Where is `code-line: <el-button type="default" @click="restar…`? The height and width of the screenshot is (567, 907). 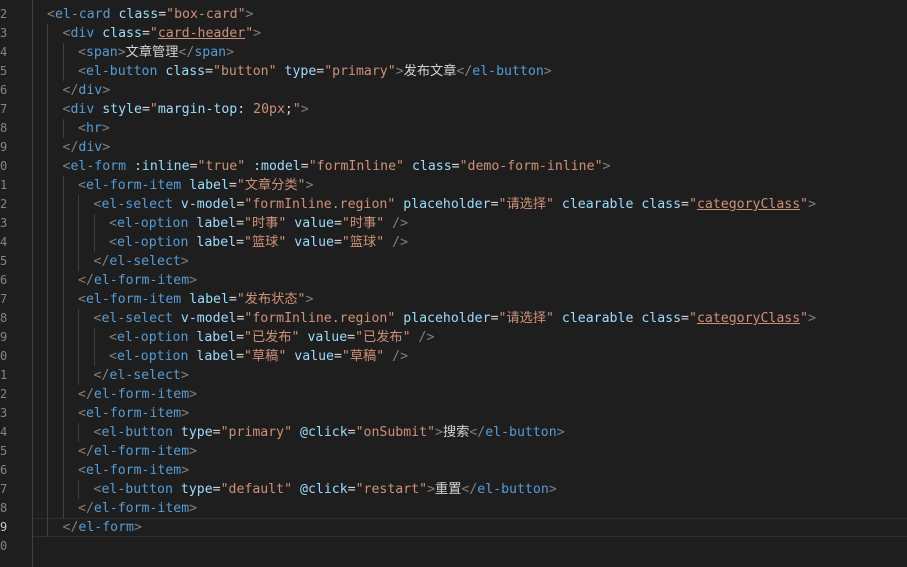
code-line: <el-button type="default" @click="restar… is located at coordinates (325, 489).